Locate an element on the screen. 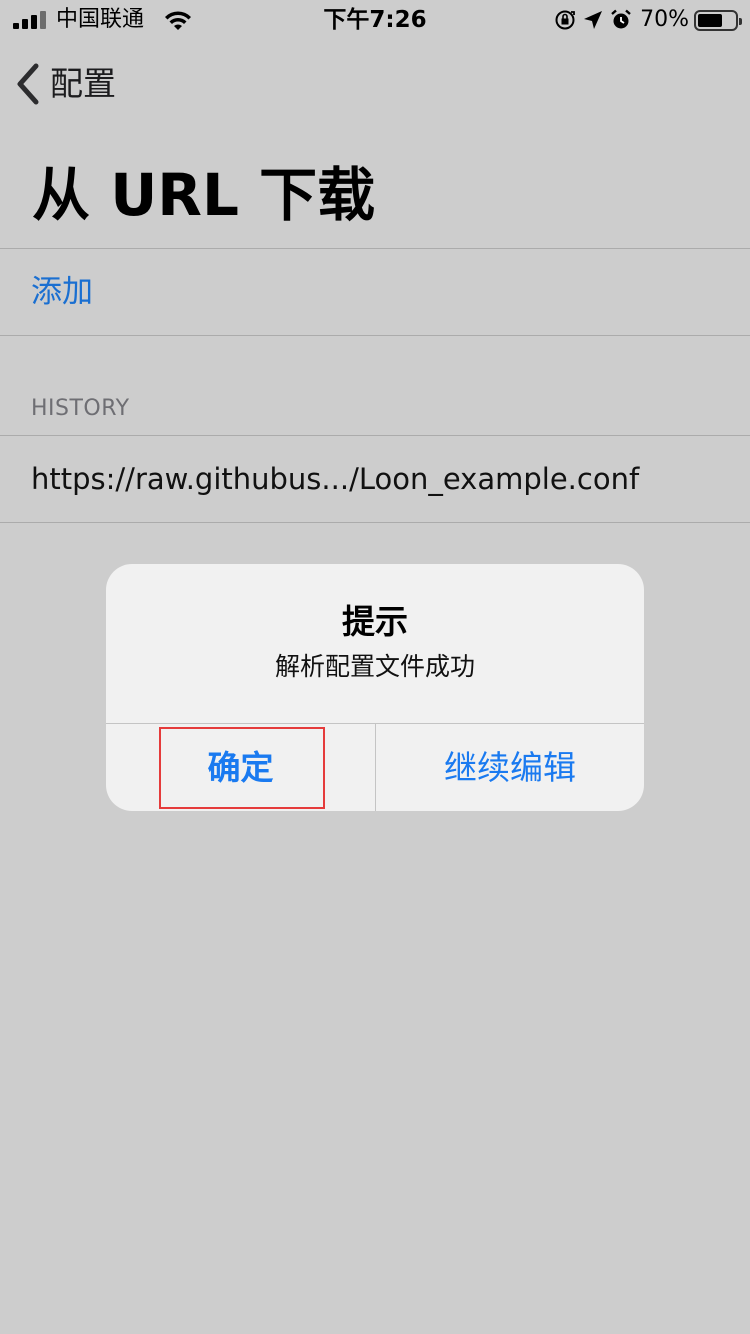 The height and width of the screenshot is (1334, 750). alarm-icon is located at coordinates (621, 19).